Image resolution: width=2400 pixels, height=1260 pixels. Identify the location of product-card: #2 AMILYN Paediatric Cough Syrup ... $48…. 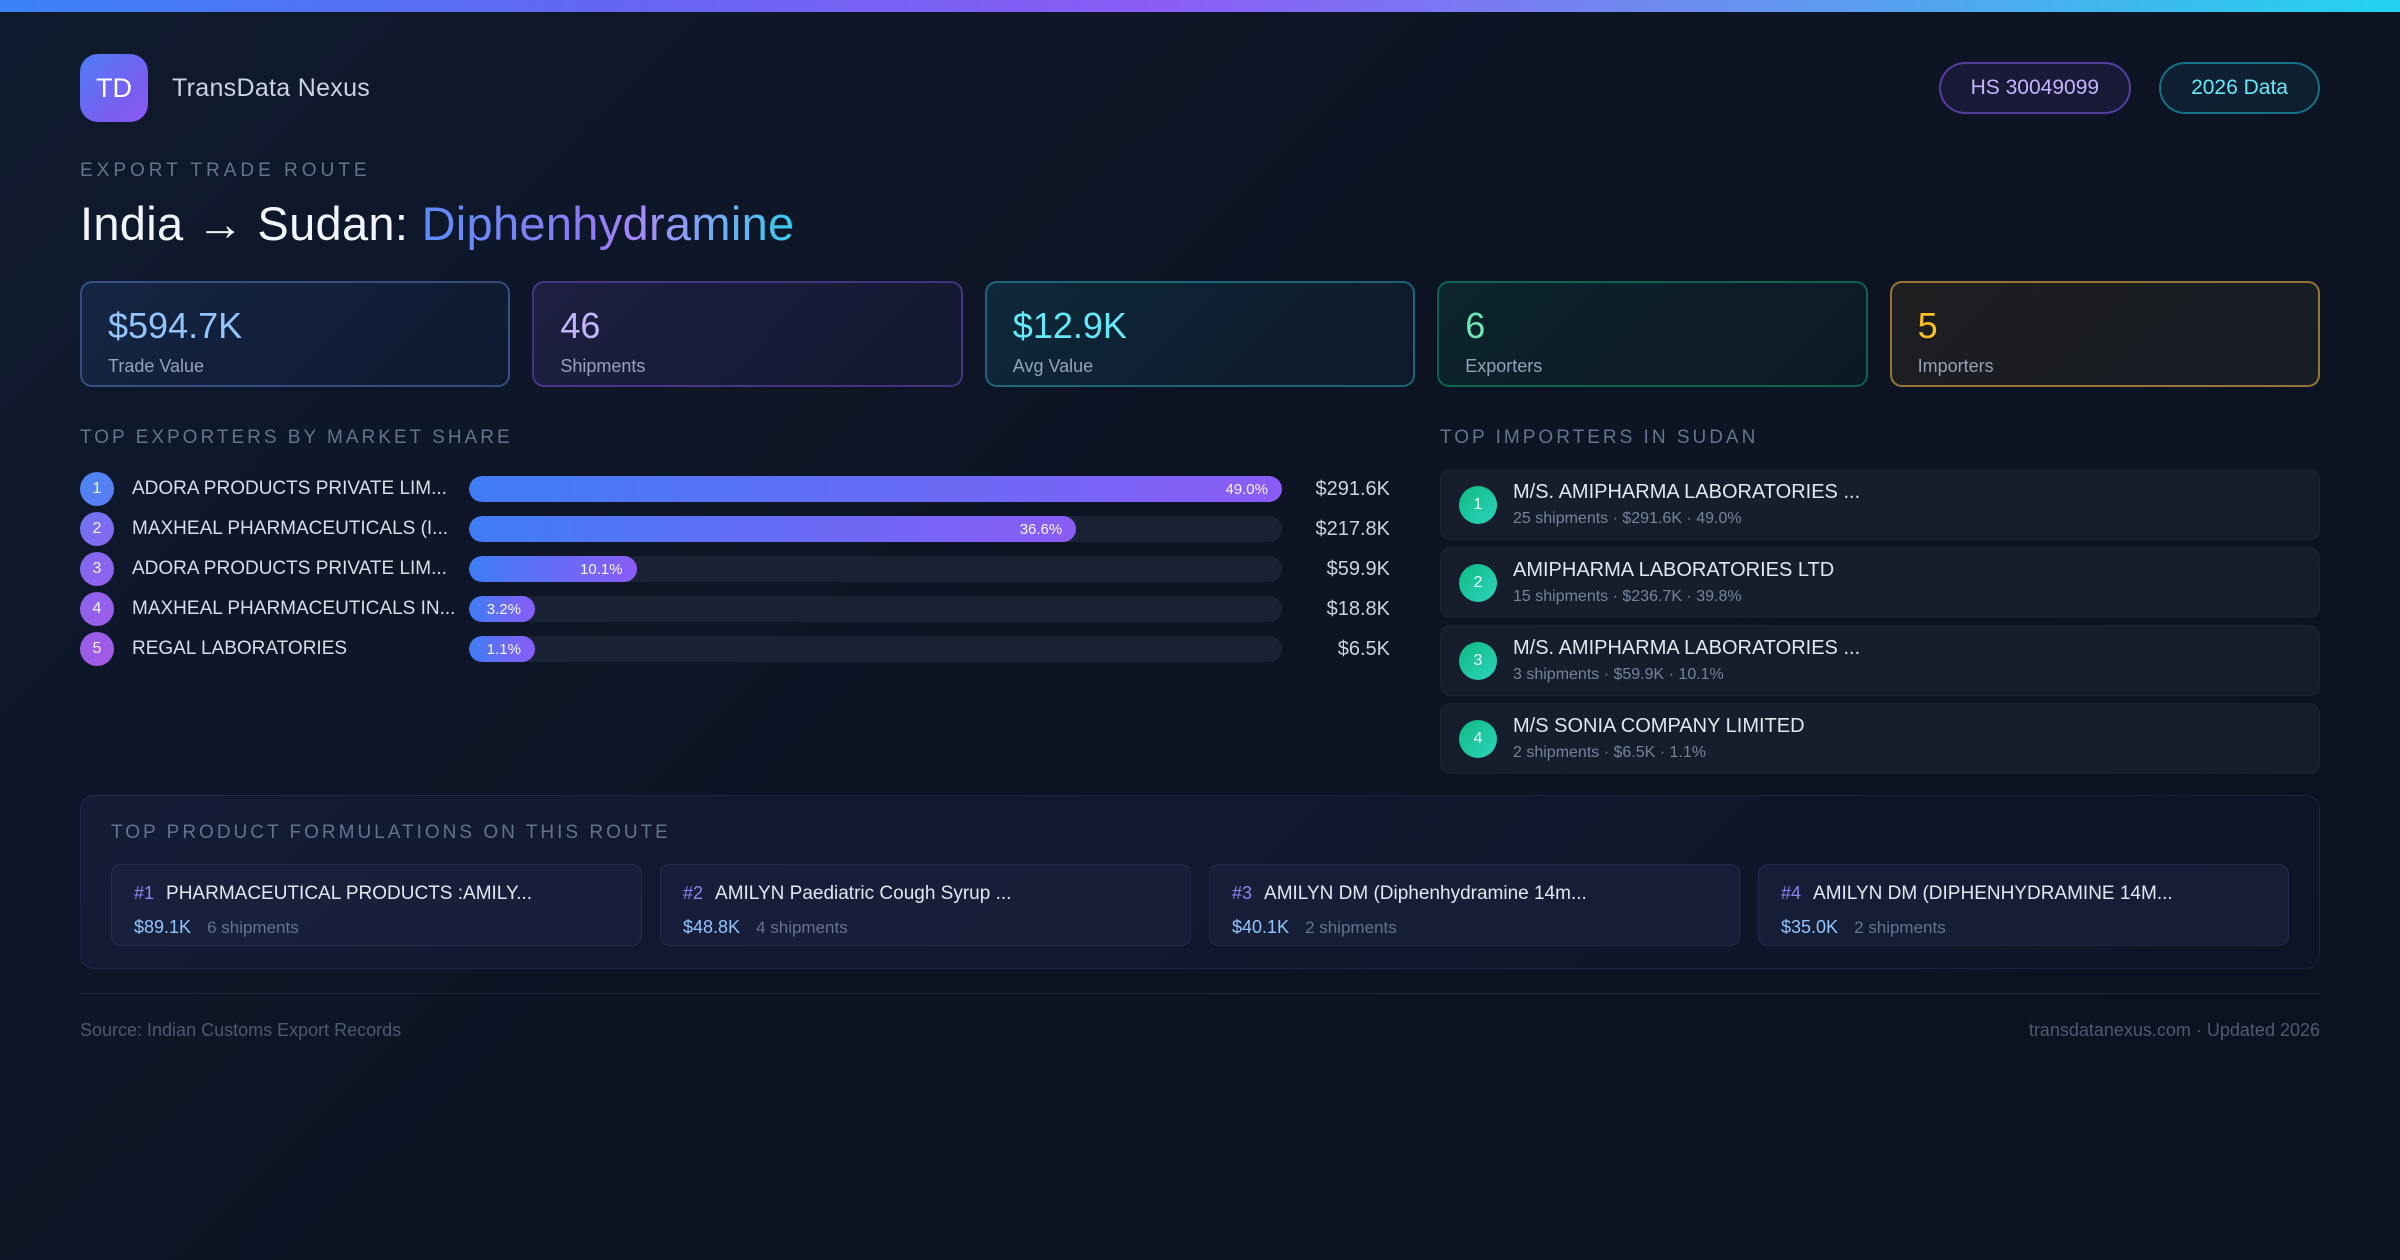
(925, 905).